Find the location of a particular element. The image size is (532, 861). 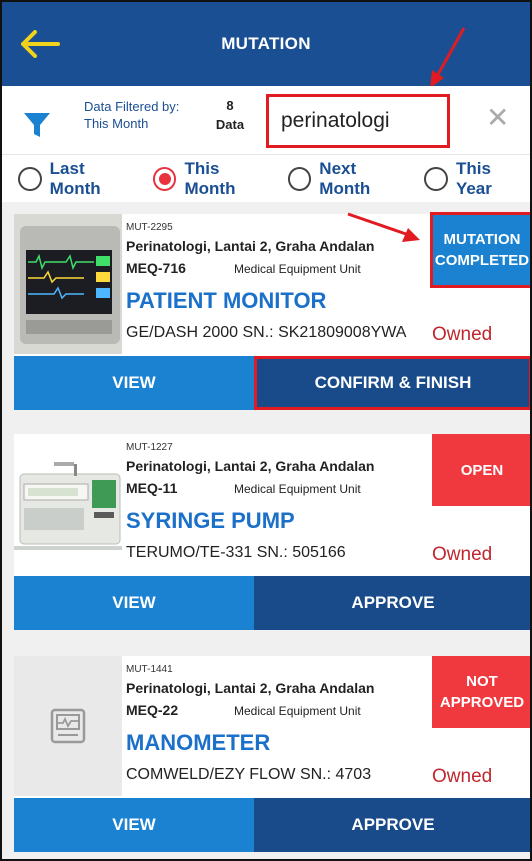

radio-label: This Month is located at coordinates (210, 178).